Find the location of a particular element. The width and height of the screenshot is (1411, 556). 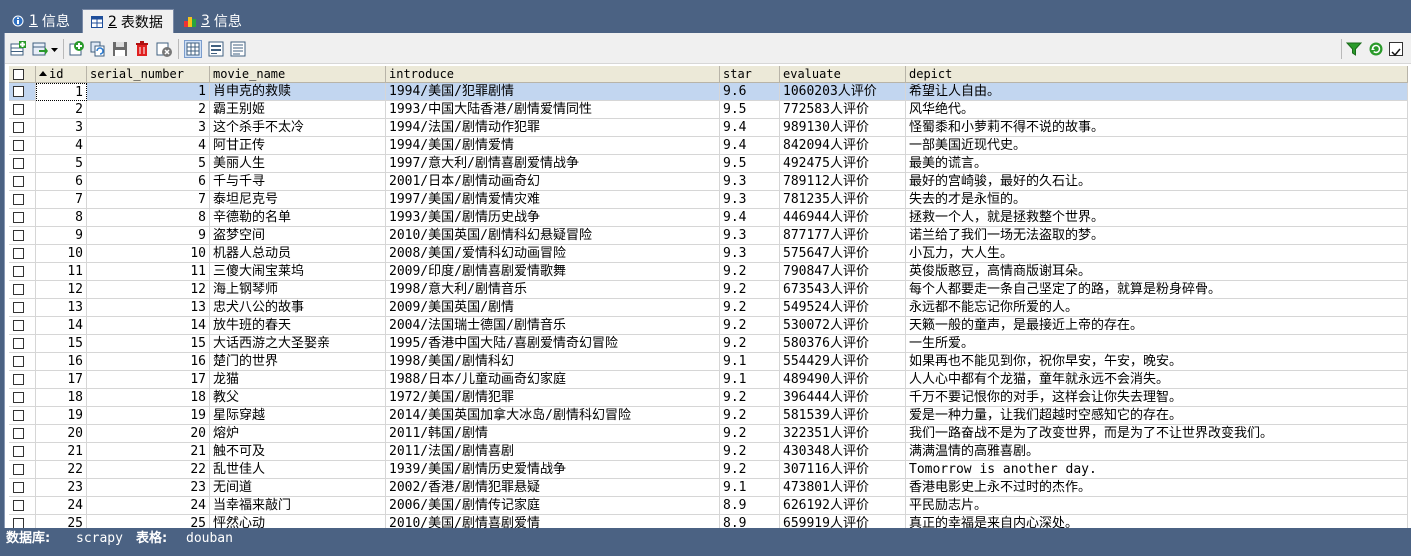

cell-serial_number: 3 is located at coordinates (148, 128).